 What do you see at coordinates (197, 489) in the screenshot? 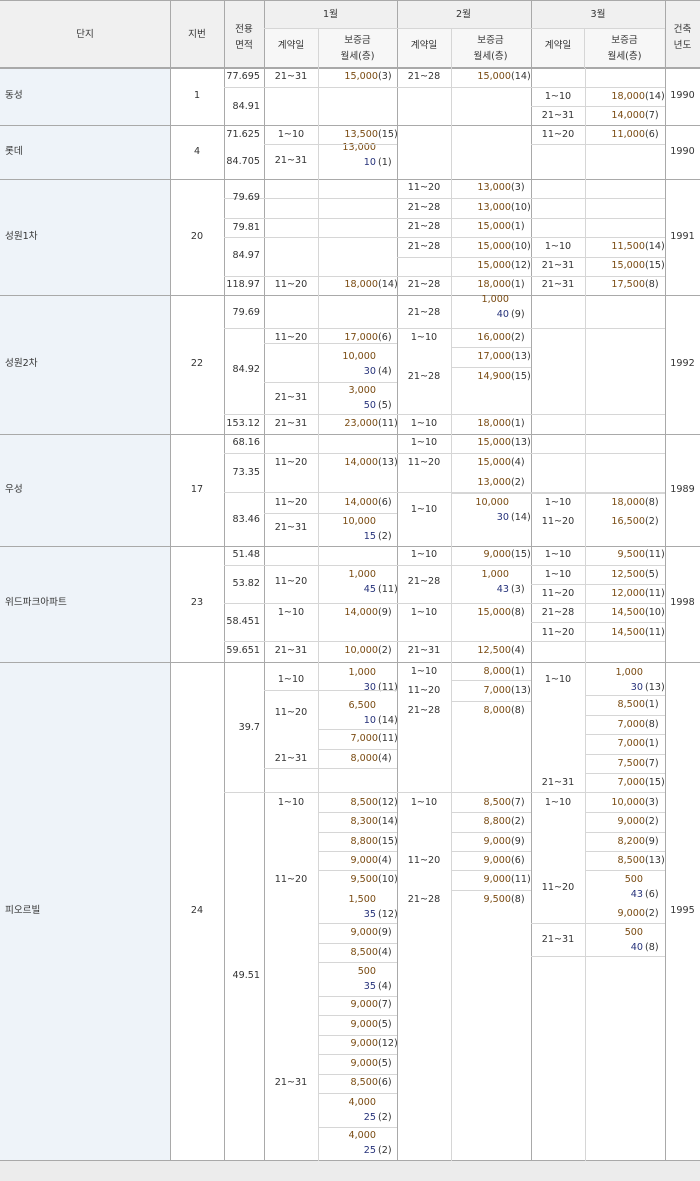
I see `lot-number: 17` at bounding box center [197, 489].